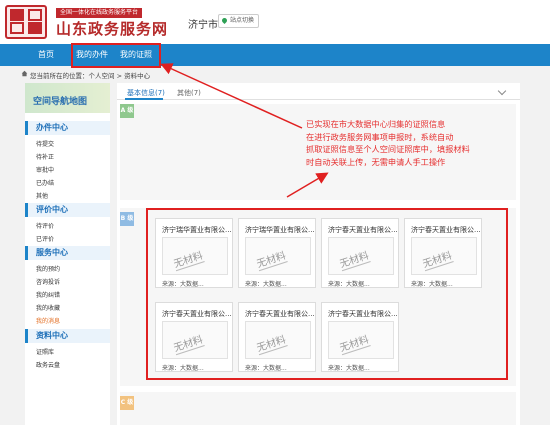 This screenshot has width=550, height=425. Describe the element at coordinates (189, 93) in the screenshot. I see `tab-other: 其他(7)` at that location.